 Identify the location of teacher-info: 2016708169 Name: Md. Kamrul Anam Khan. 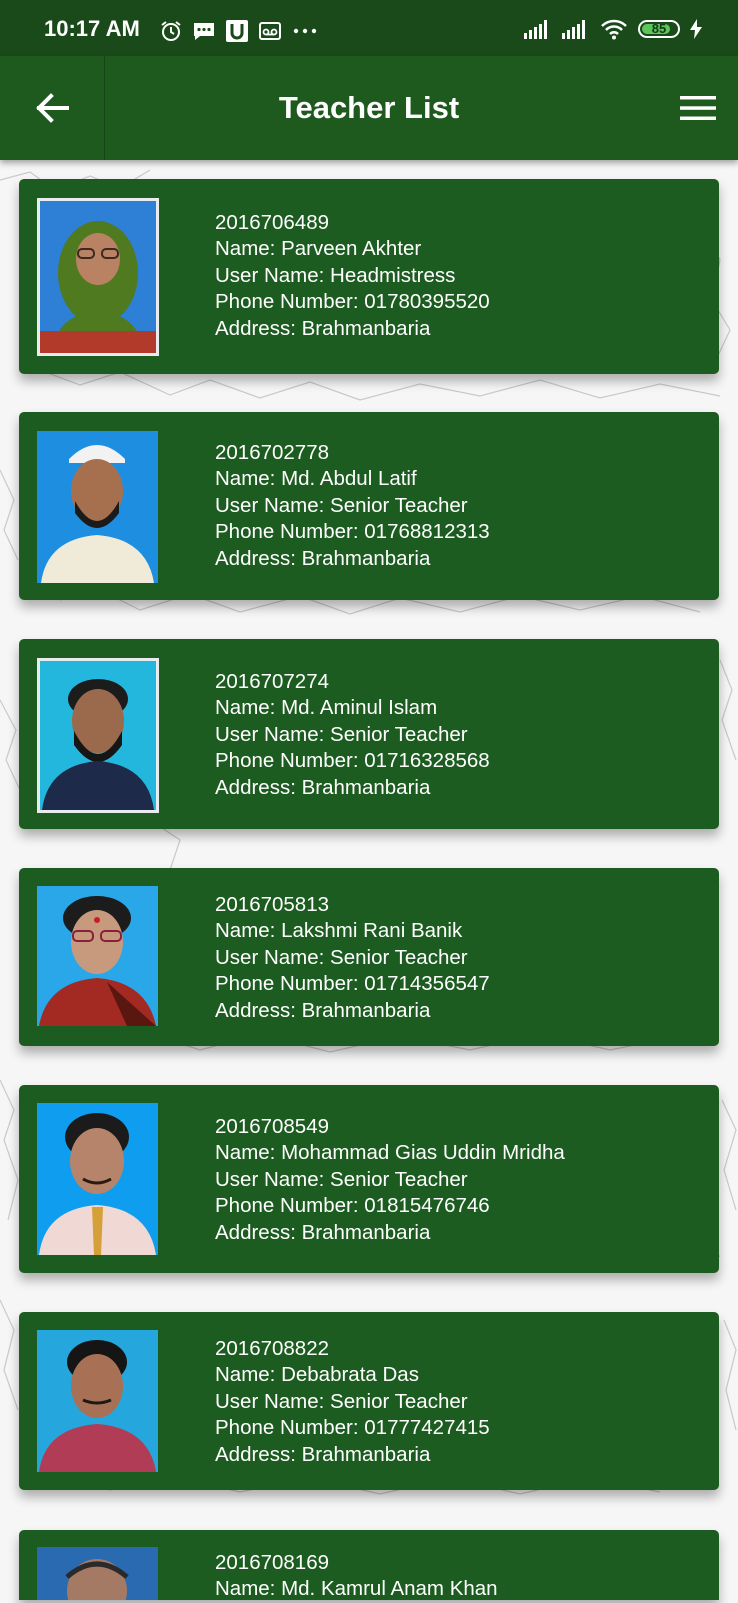
(356, 1576).